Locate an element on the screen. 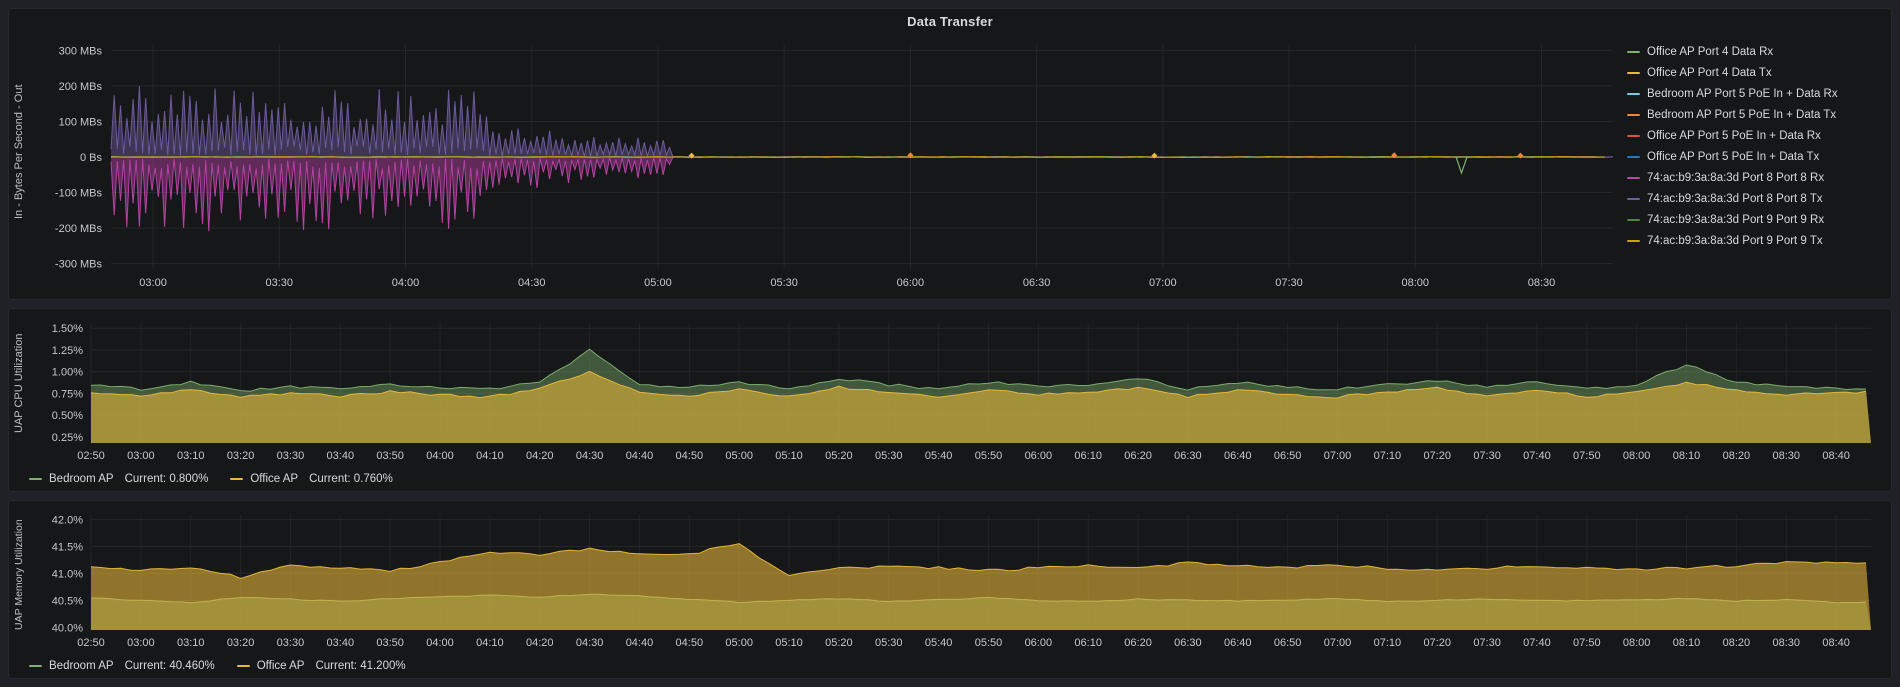  x-tick-label: 03:30 is located at coordinates (291, 643).